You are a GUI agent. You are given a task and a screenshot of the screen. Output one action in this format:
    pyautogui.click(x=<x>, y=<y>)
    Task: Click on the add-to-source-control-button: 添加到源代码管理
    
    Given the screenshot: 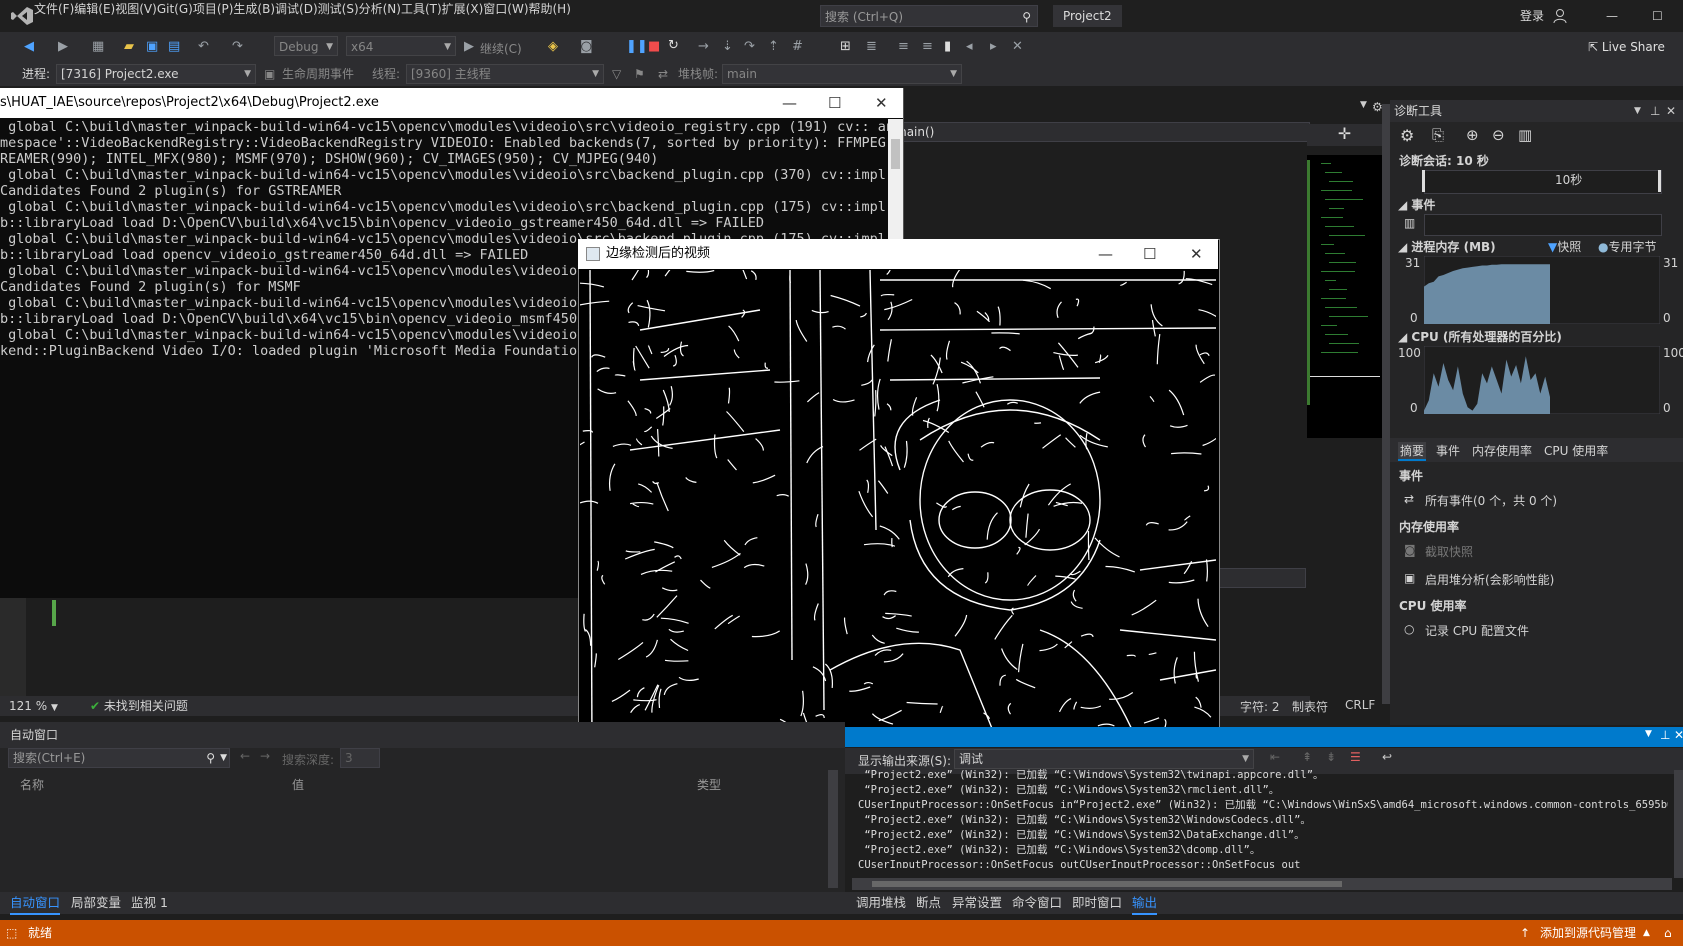 What is the action you would take?
    pyautogui.click(x=1588, y=933)
    